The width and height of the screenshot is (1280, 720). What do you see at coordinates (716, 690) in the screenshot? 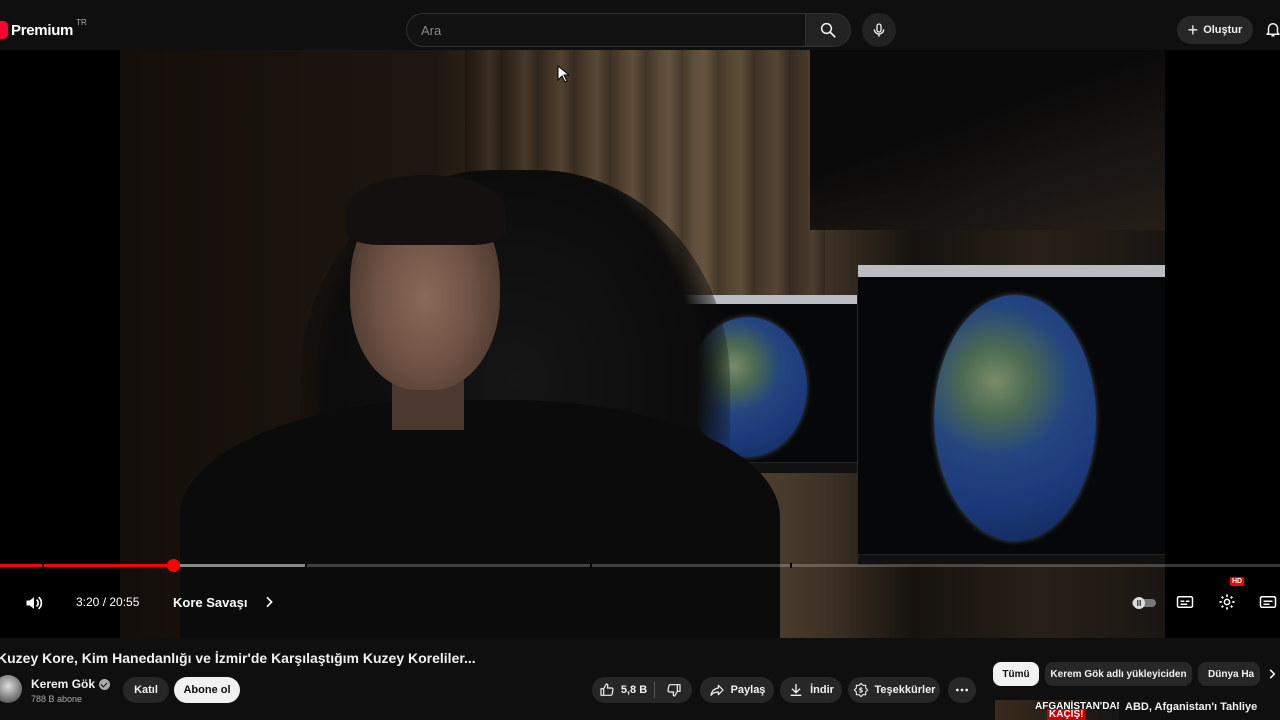
I see `share-arrow-icon` at bounding box center [716, 690].